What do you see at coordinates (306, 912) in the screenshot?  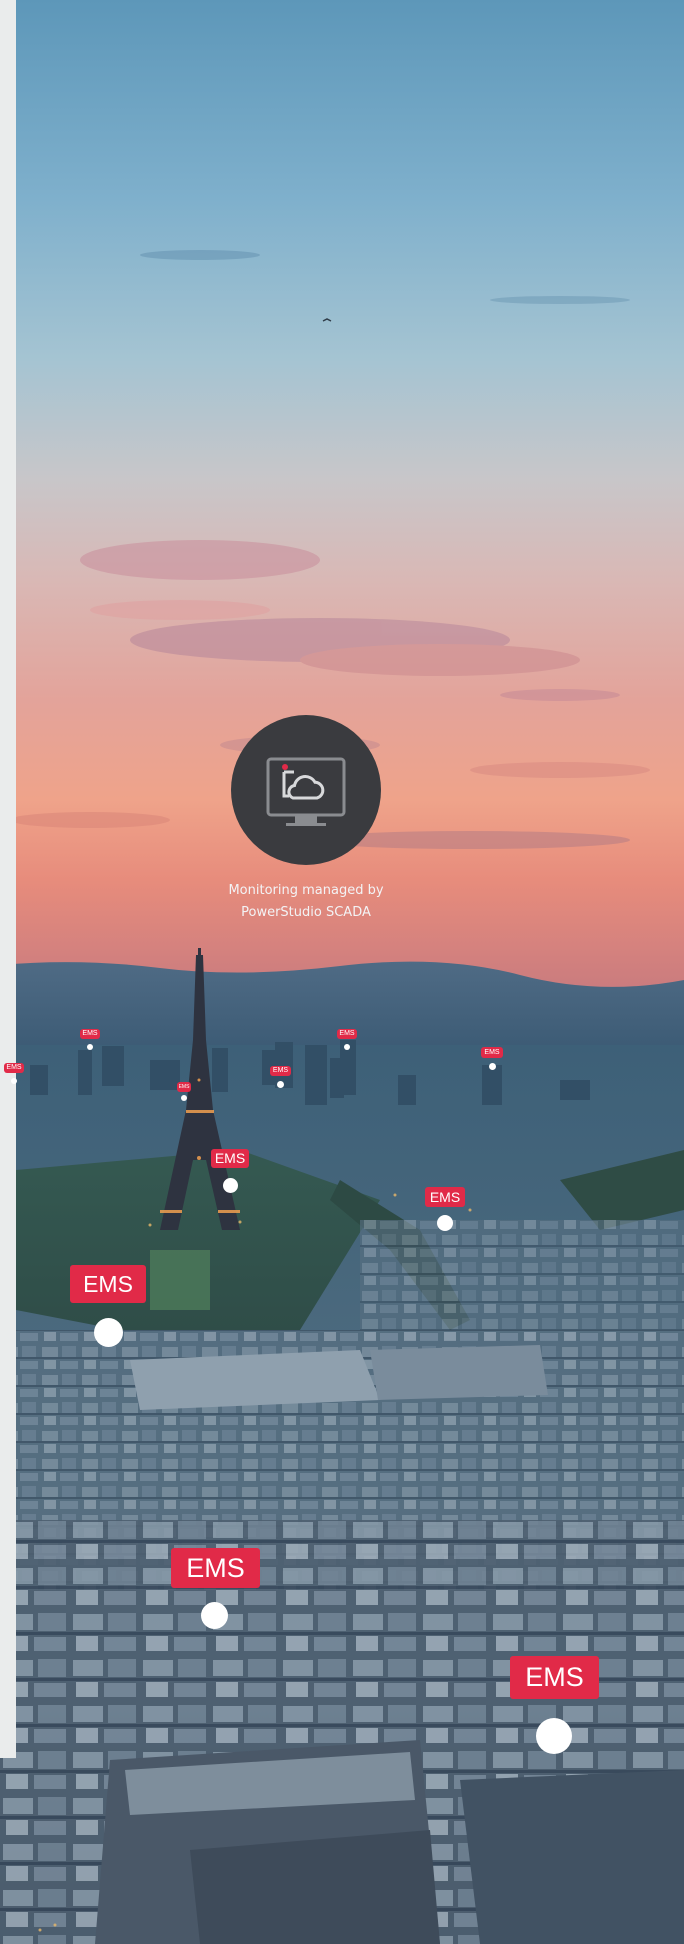 I see `caption-line-2: PowerStudio SCADA` at bounding box center [306, 912].